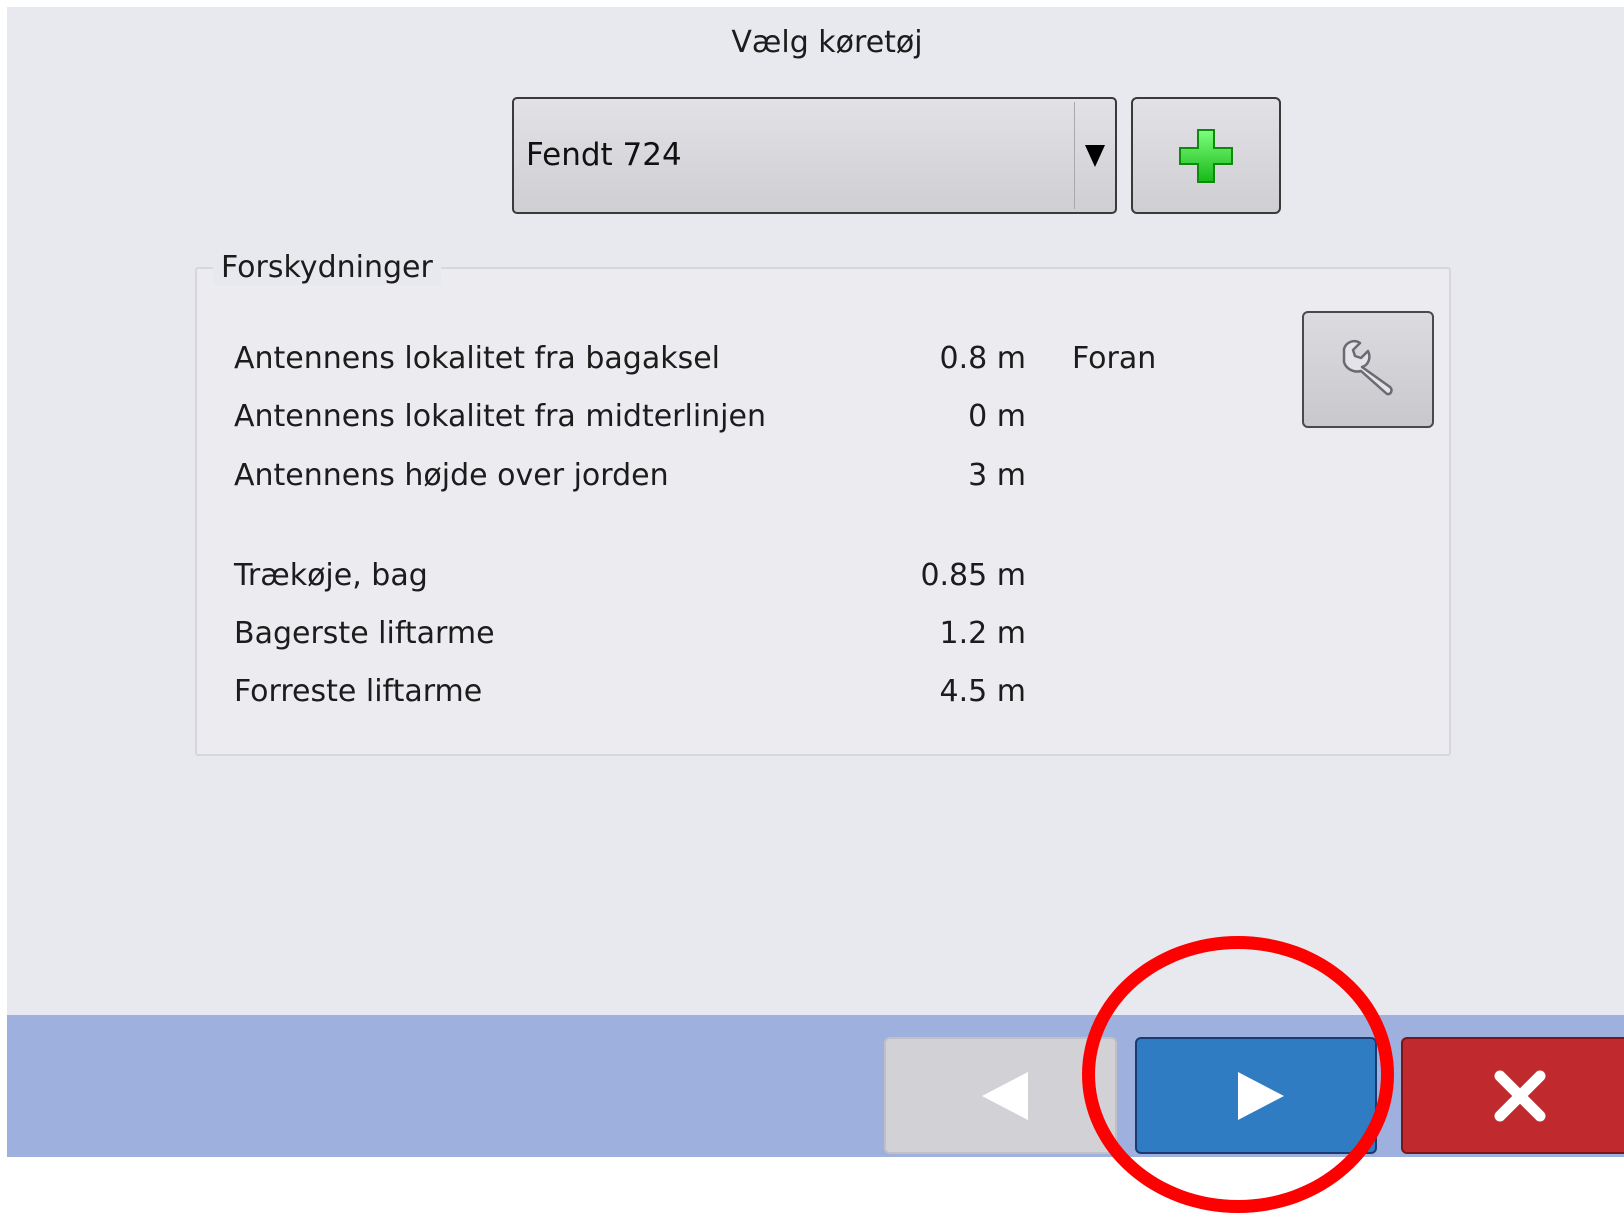  Describe the element at coordinates (364, 633) in the screenshot. I see `offset-label-rear-lift-arms: Bagerste liftarme` at that location.